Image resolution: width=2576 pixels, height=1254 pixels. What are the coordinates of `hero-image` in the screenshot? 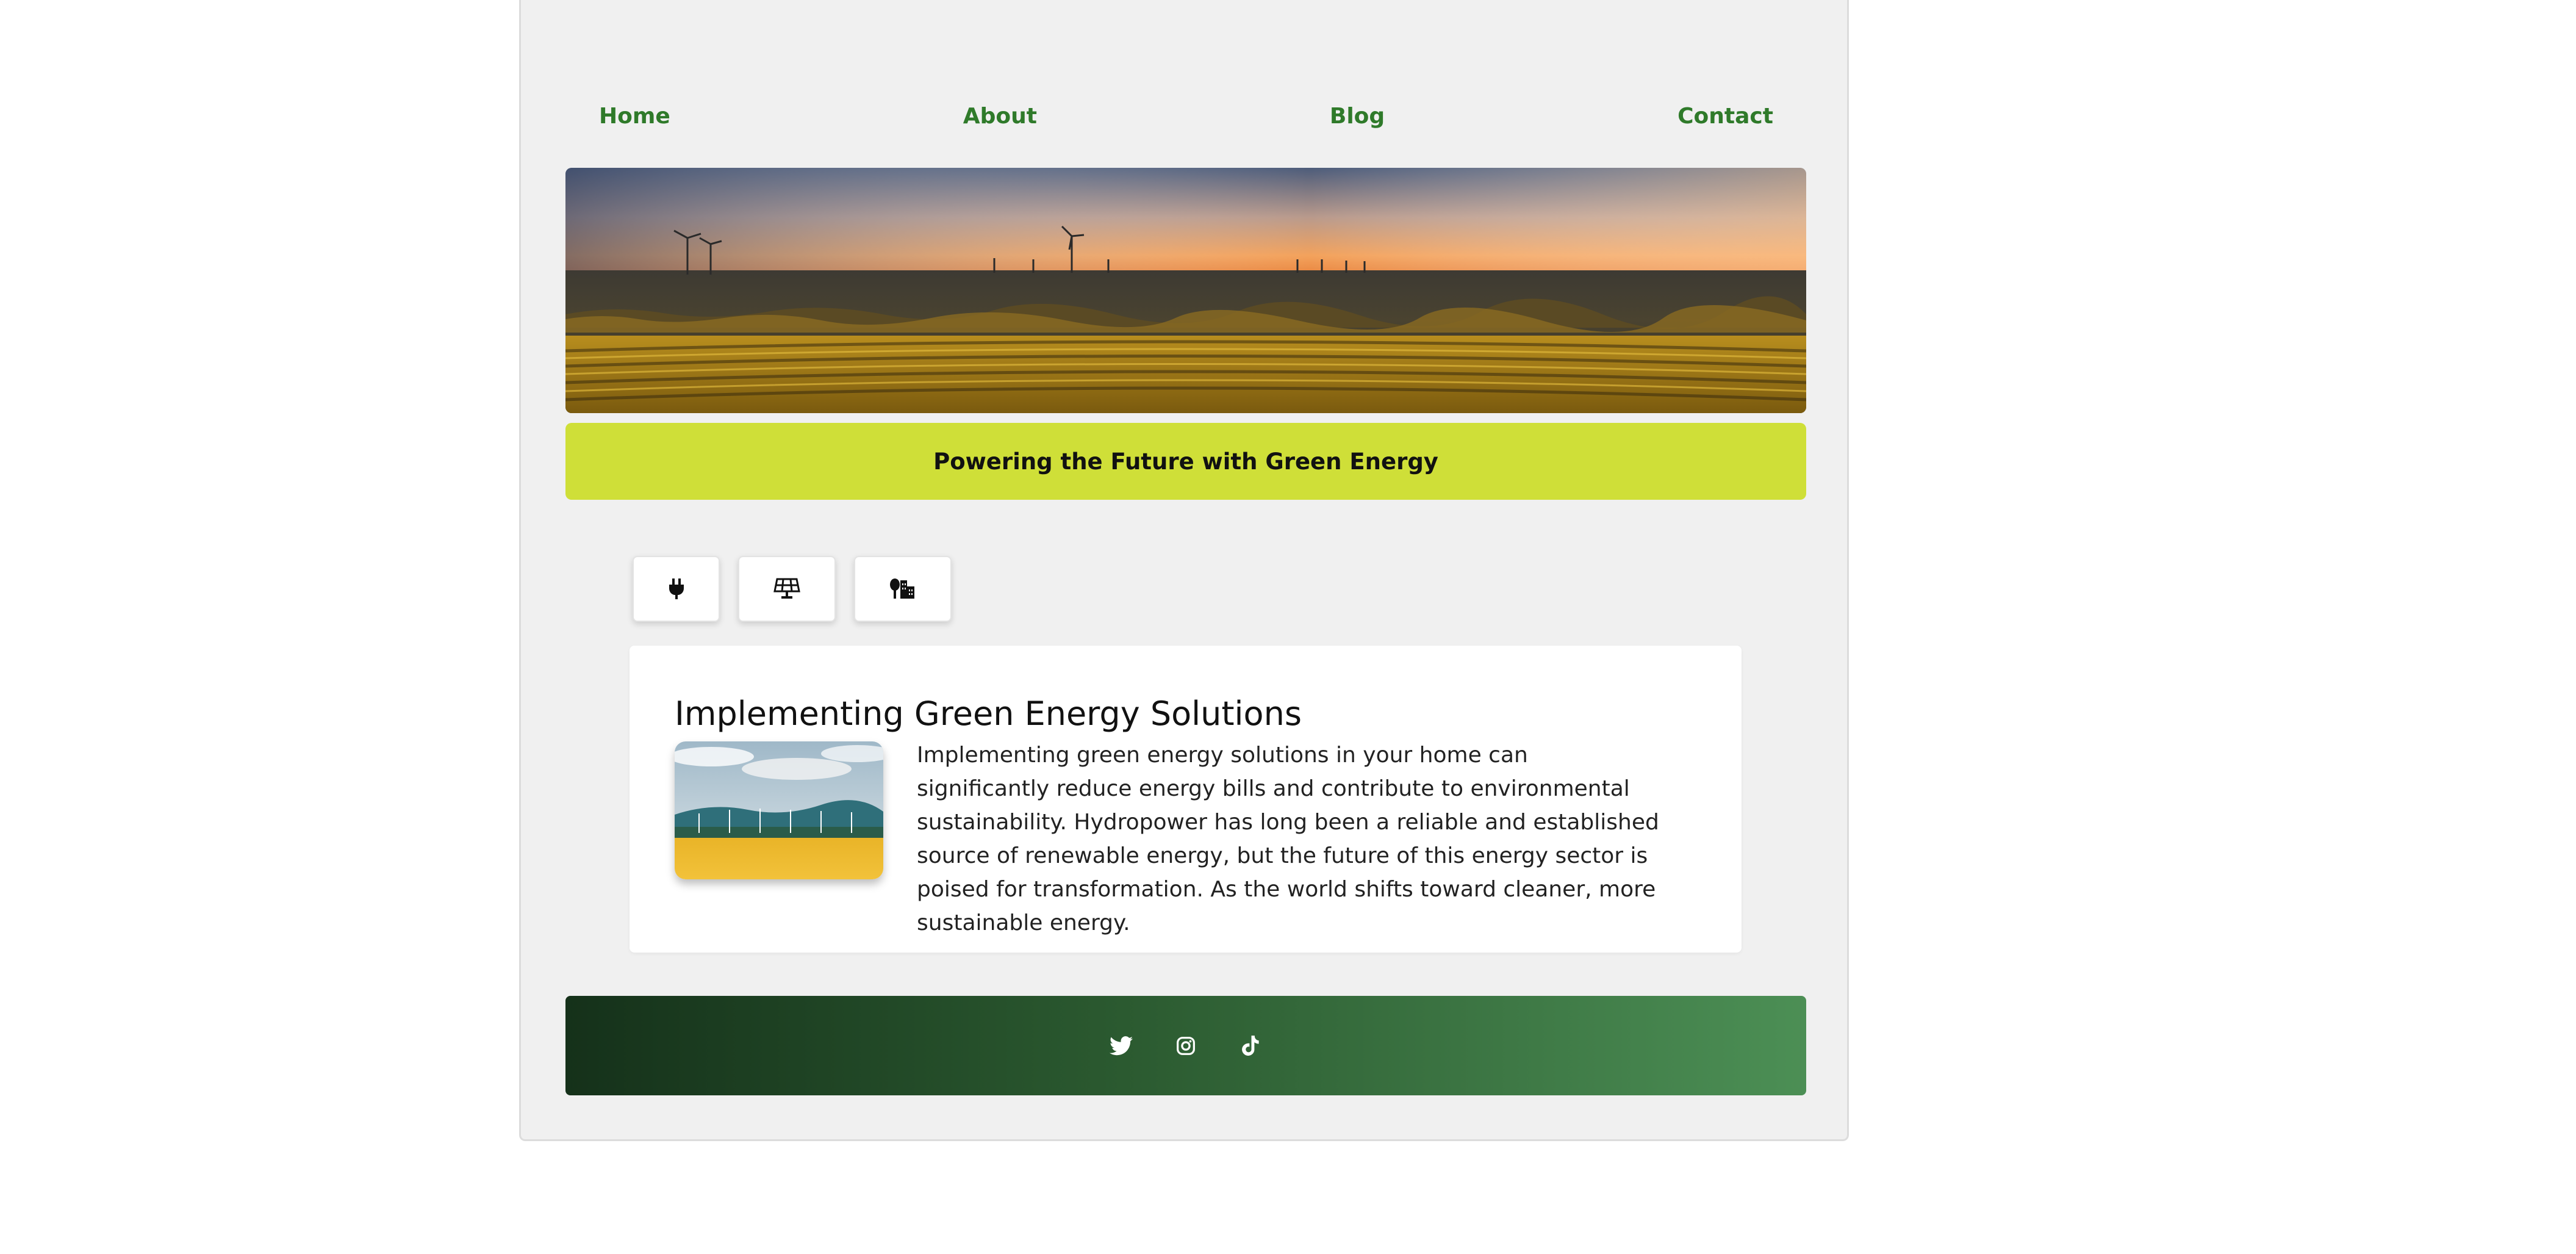 It's located at (1186, 290).